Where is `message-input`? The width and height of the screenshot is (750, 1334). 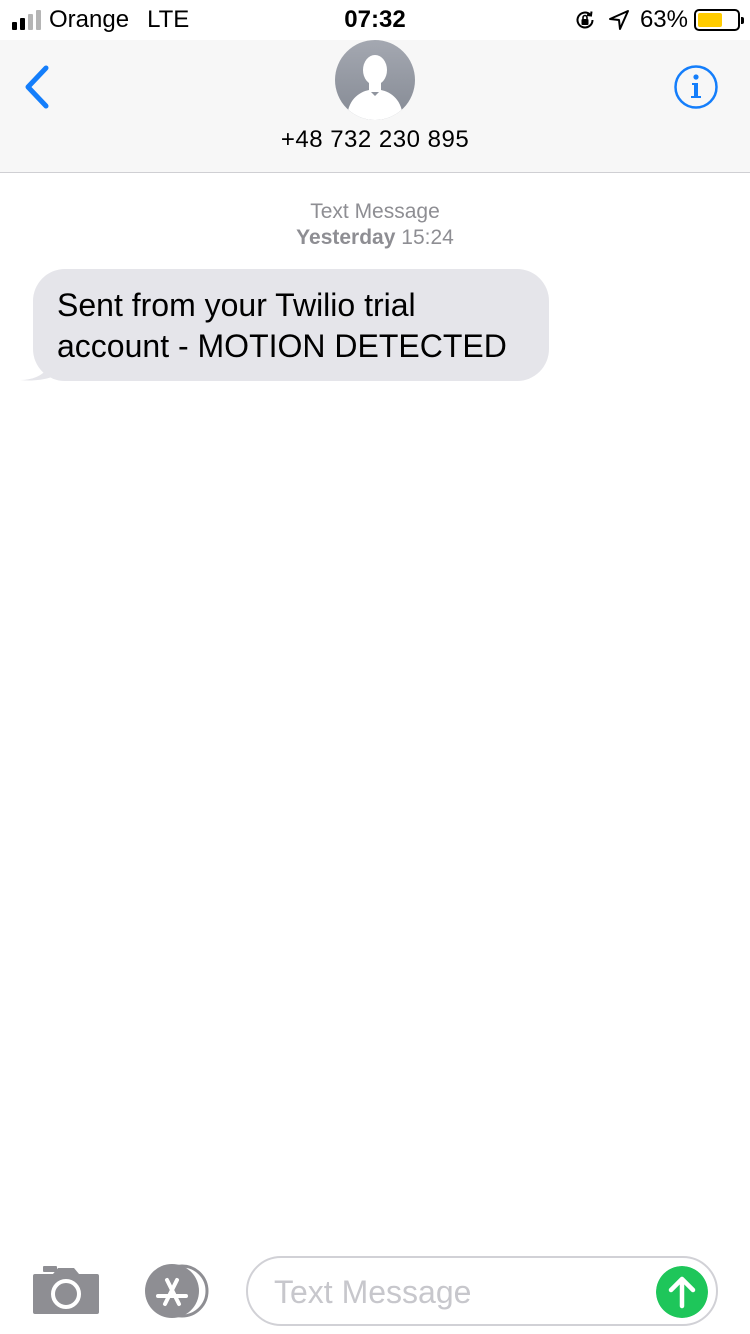 message-input is located at coordinates (454, 1292).